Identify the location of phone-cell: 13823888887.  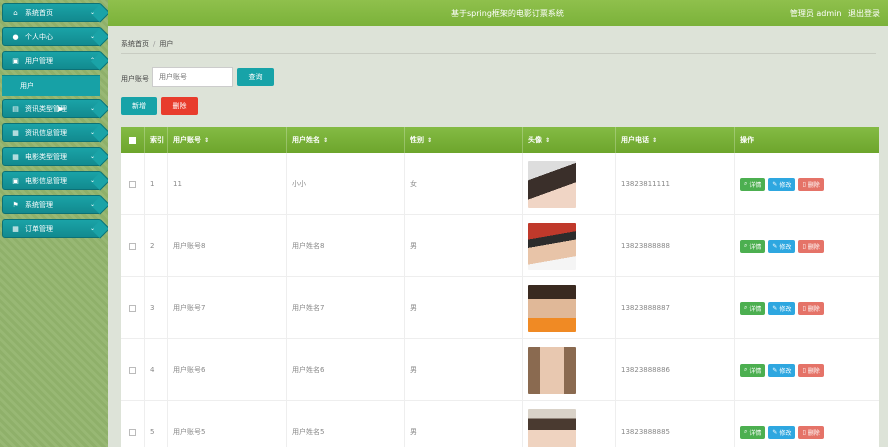
(675, 308).